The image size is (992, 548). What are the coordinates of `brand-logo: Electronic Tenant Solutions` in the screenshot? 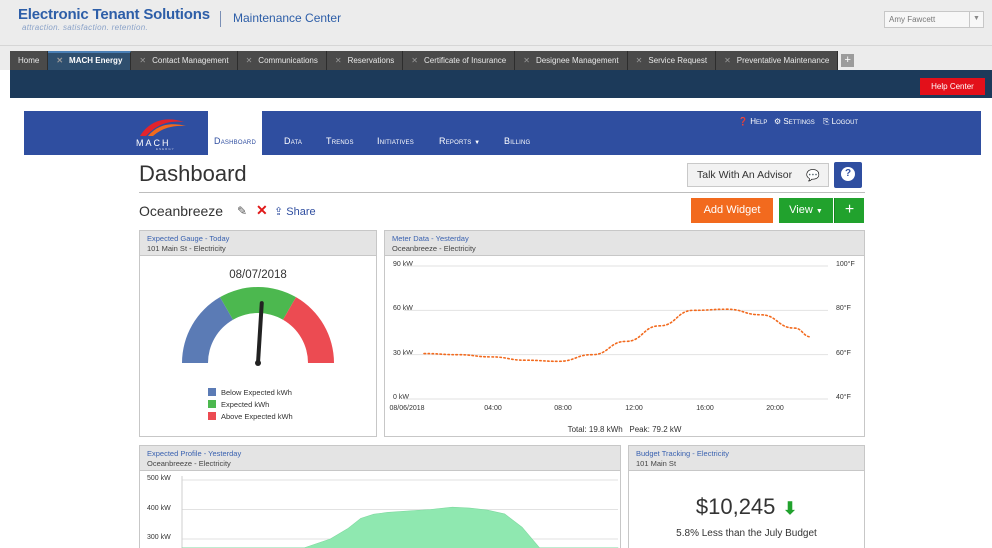 It's located at (114, 14).